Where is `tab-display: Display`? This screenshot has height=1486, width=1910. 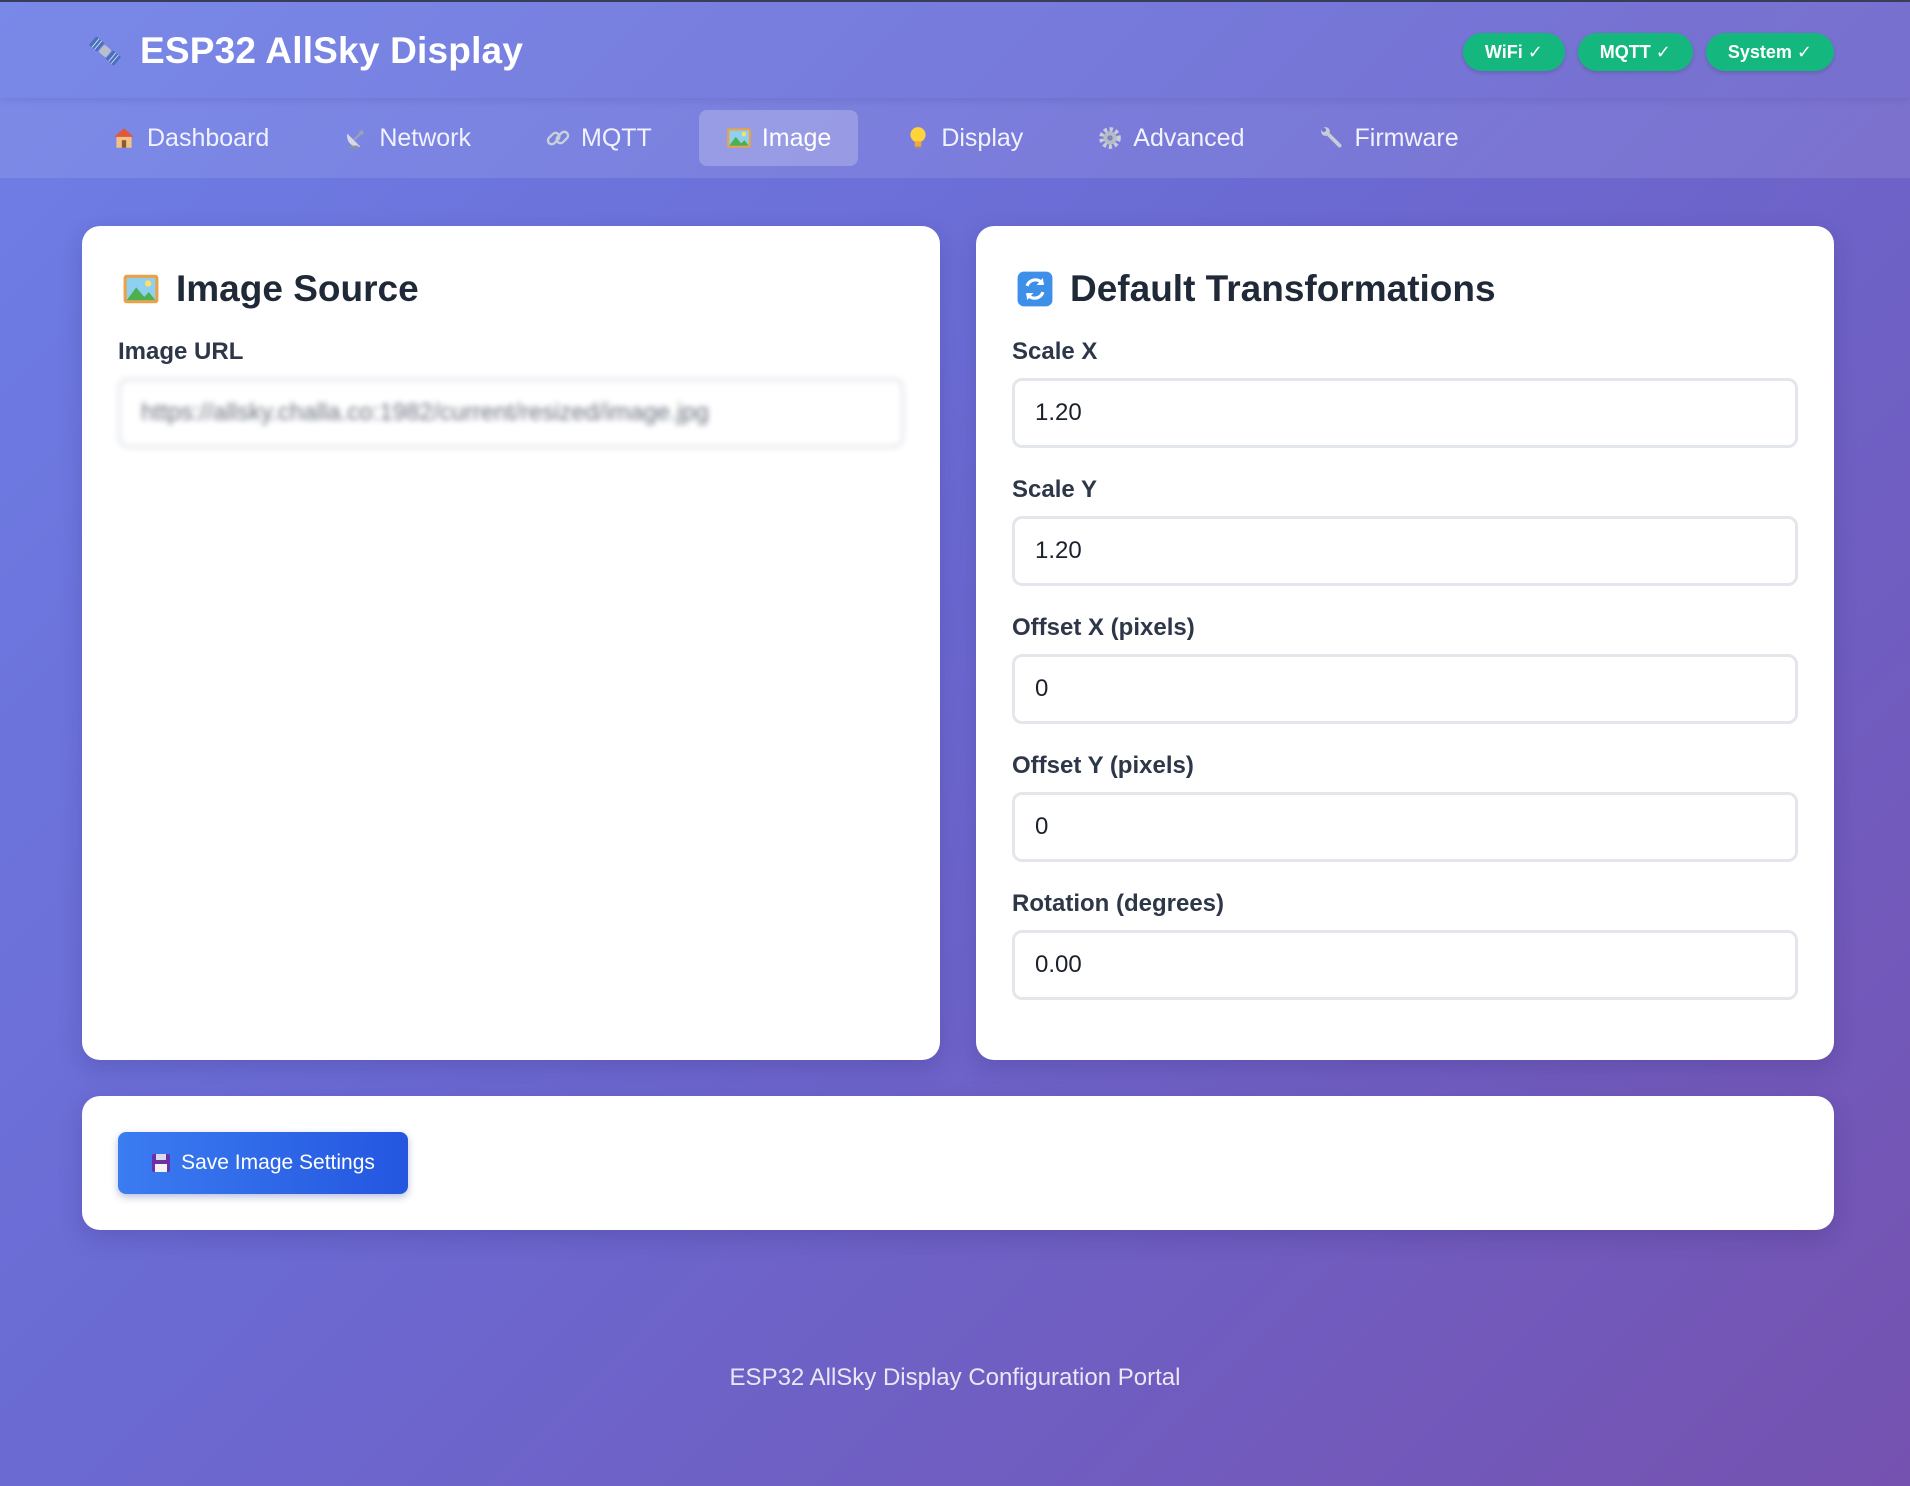 tab-display: Display is located at coordinates (964, 138).